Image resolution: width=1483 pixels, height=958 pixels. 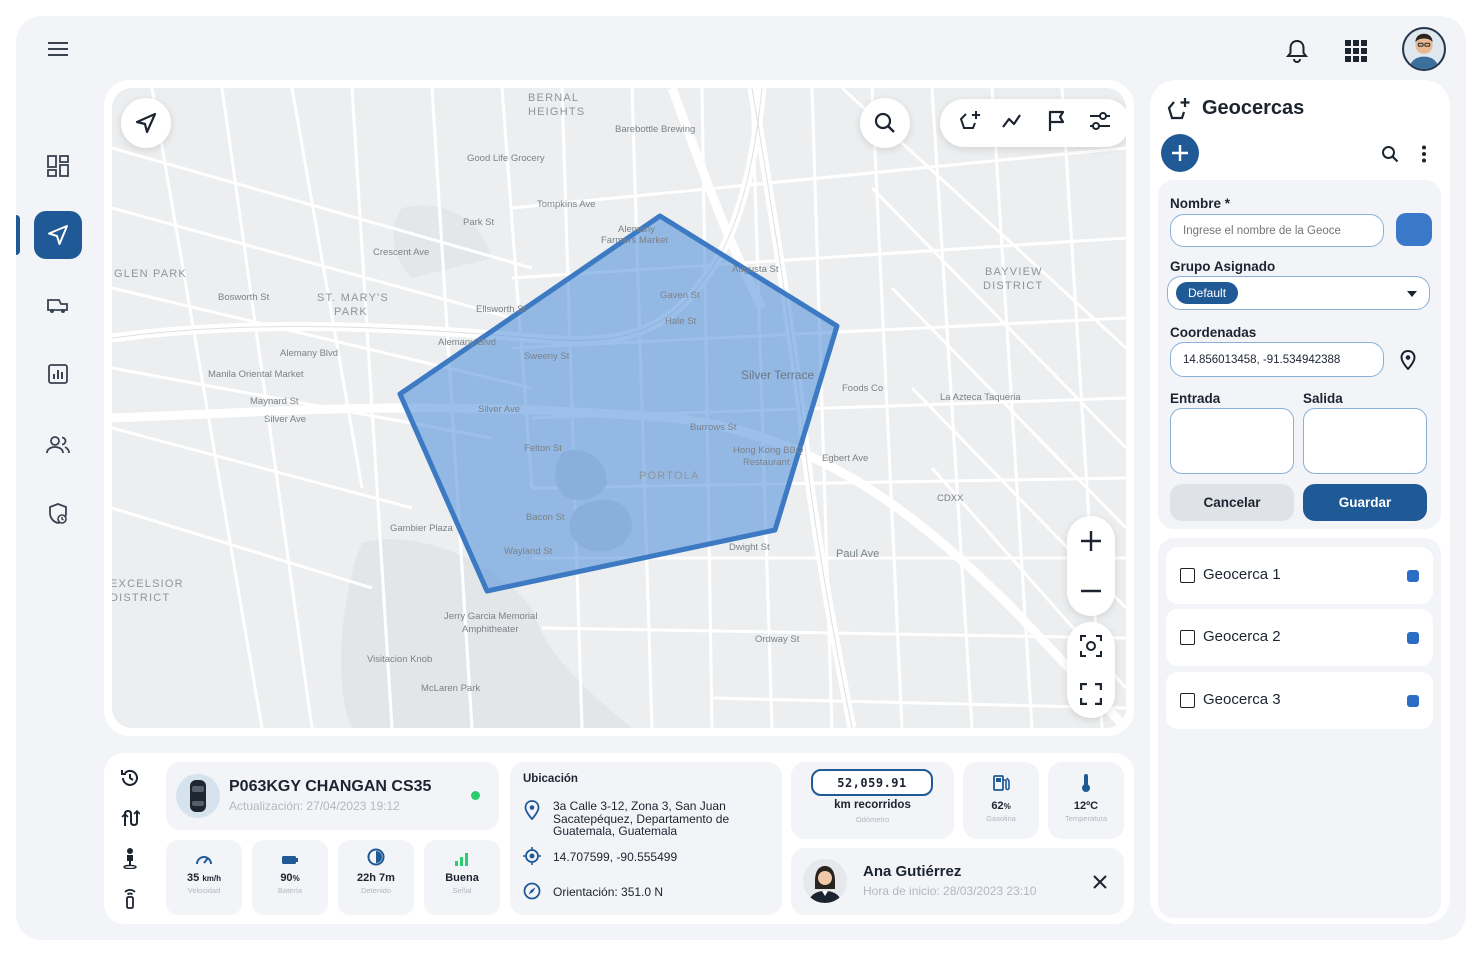 What do you see at coordinates (713, 427) in the screenshot?
I see `map-label: Burrows St` at bounding box center [713, 427].